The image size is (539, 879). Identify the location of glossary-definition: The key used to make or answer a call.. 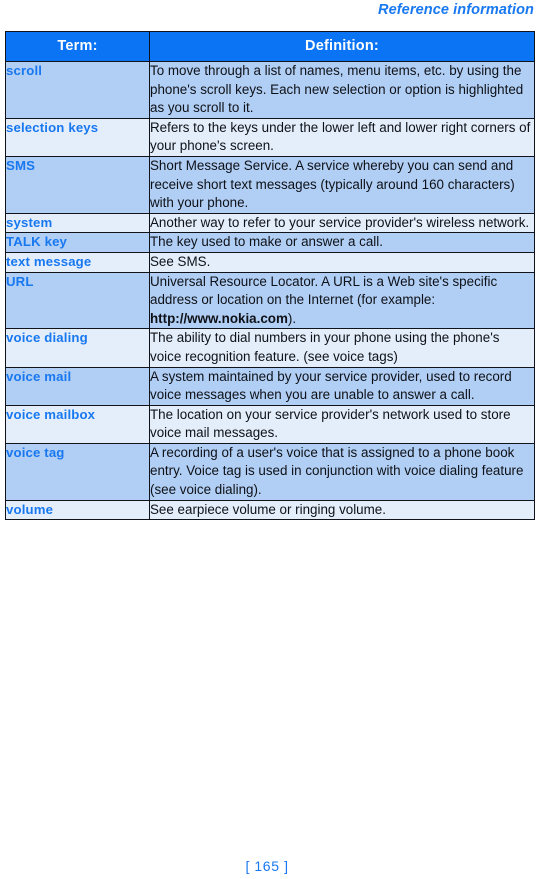
(342, 242).